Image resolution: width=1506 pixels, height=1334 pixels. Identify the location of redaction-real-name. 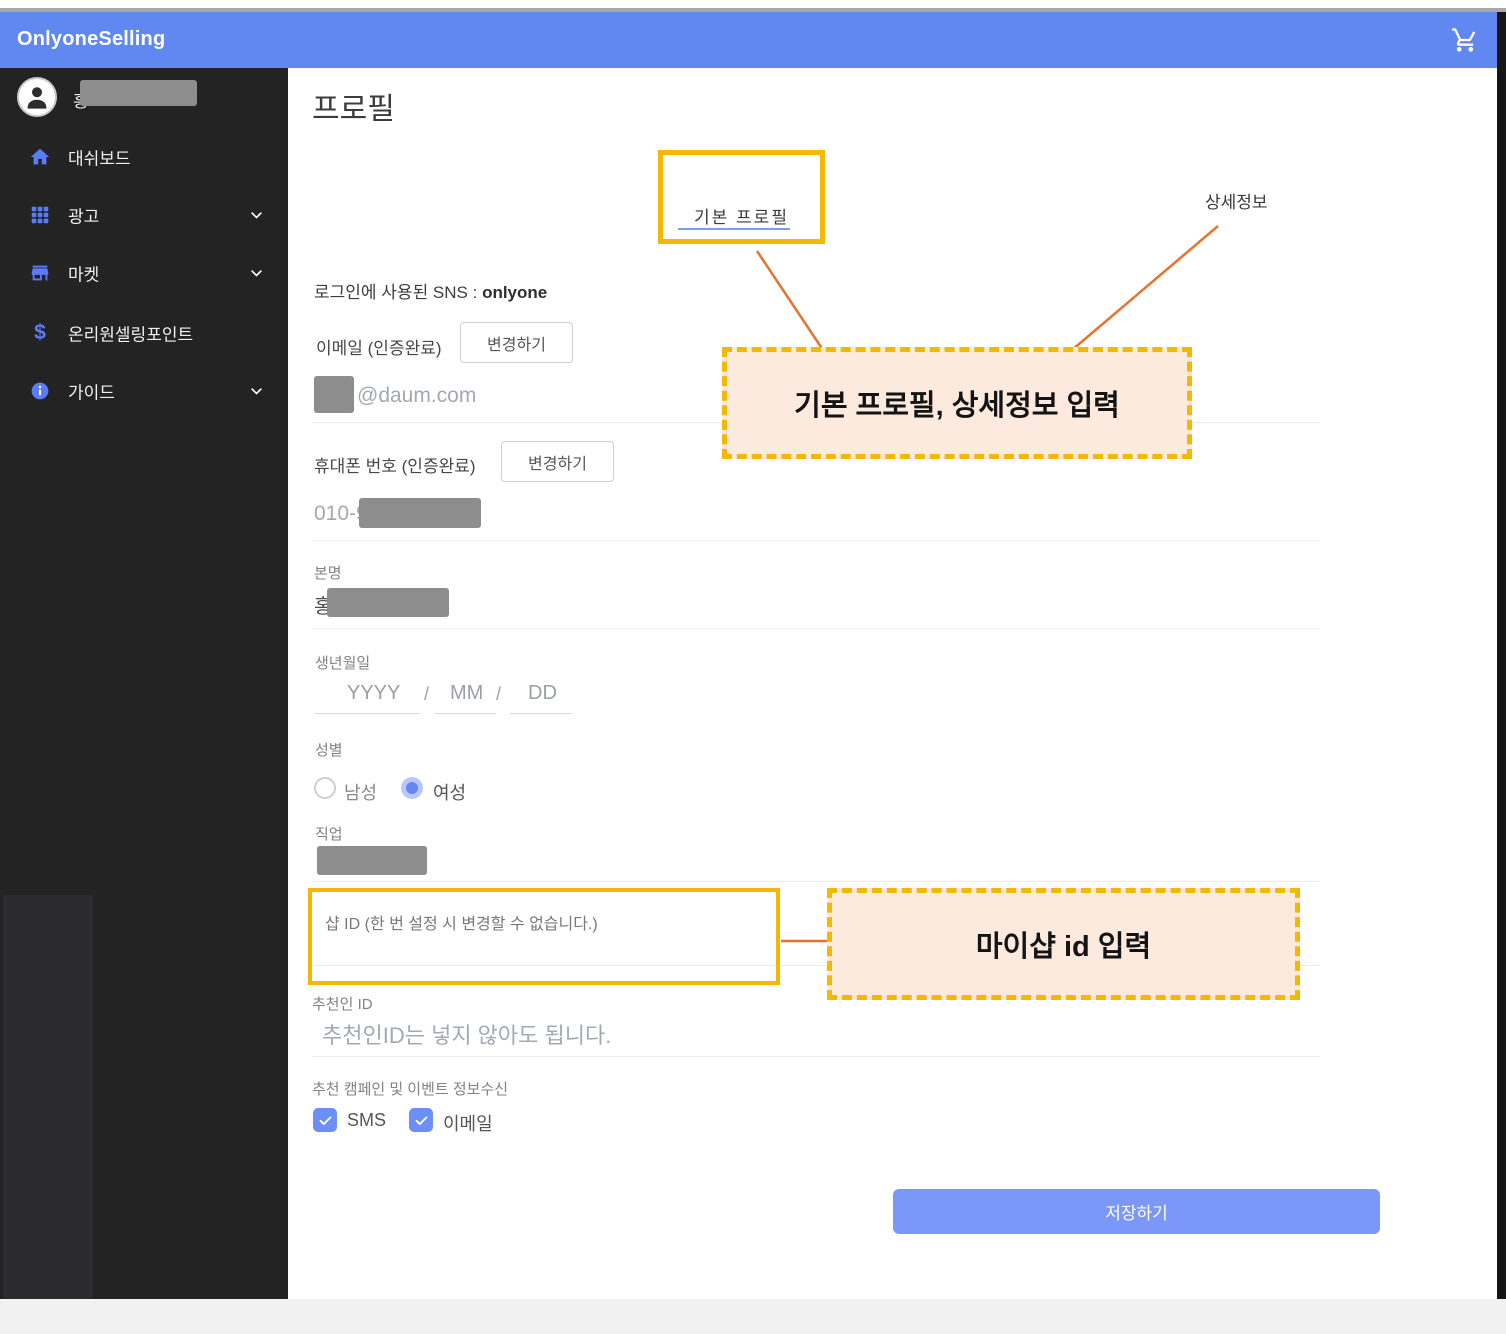
(388, 602).